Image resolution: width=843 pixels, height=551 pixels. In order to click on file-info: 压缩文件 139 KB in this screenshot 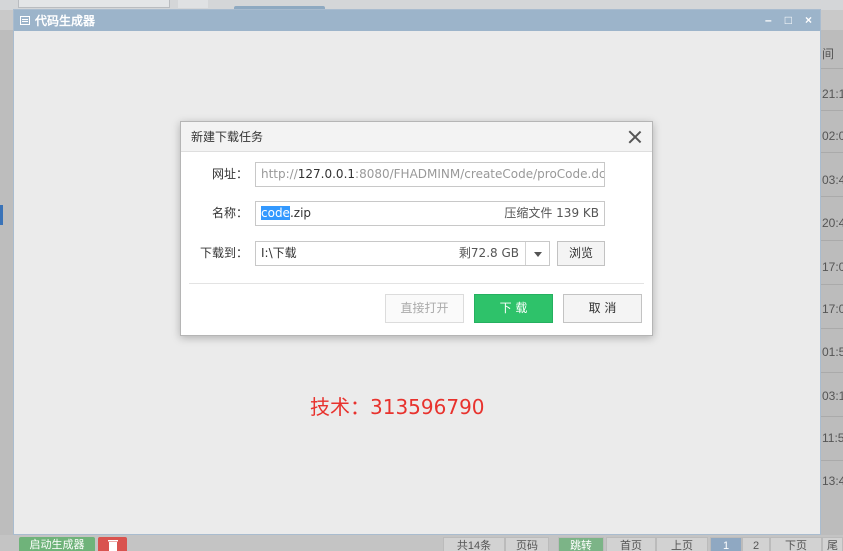, I will do `click(551, 213)`.